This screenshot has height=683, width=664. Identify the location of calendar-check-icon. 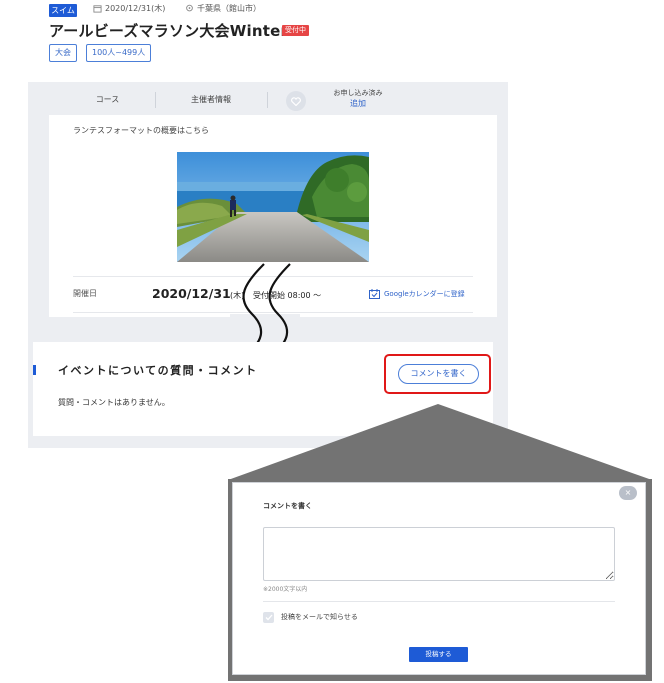
(374, 294).